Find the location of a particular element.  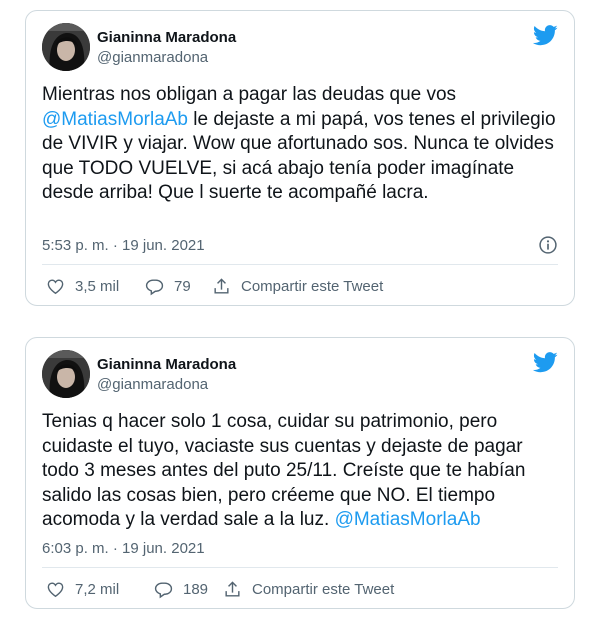

reply-count: 189 is located at coordinates (196, 589).